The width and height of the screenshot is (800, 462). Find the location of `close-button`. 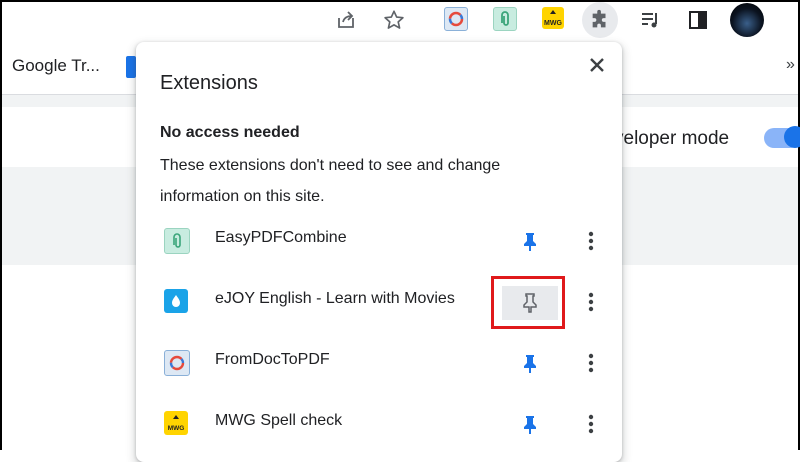

close-button is located at coordinates (597, 65).